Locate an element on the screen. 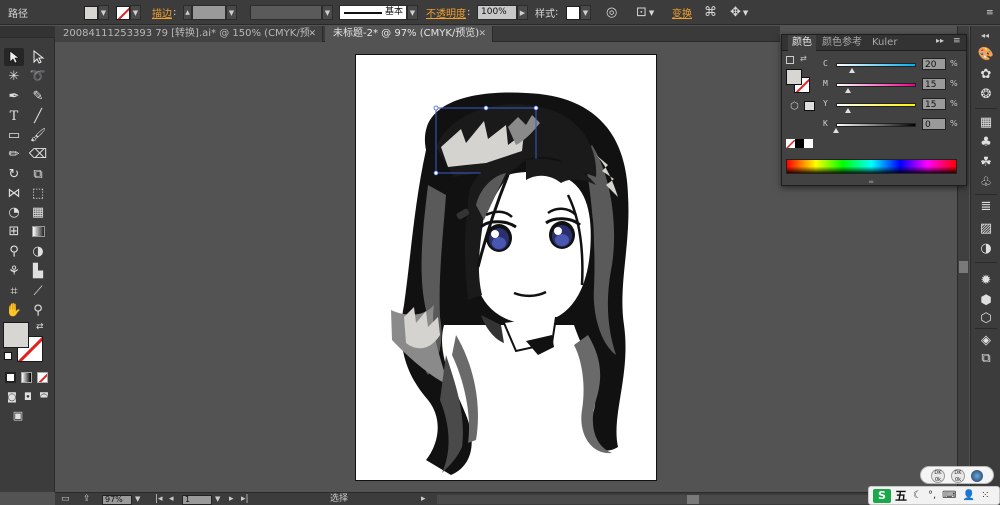 This screenshot has height=505, width=1000. stroke-link: 描边 is located at coordinates (162, 12).